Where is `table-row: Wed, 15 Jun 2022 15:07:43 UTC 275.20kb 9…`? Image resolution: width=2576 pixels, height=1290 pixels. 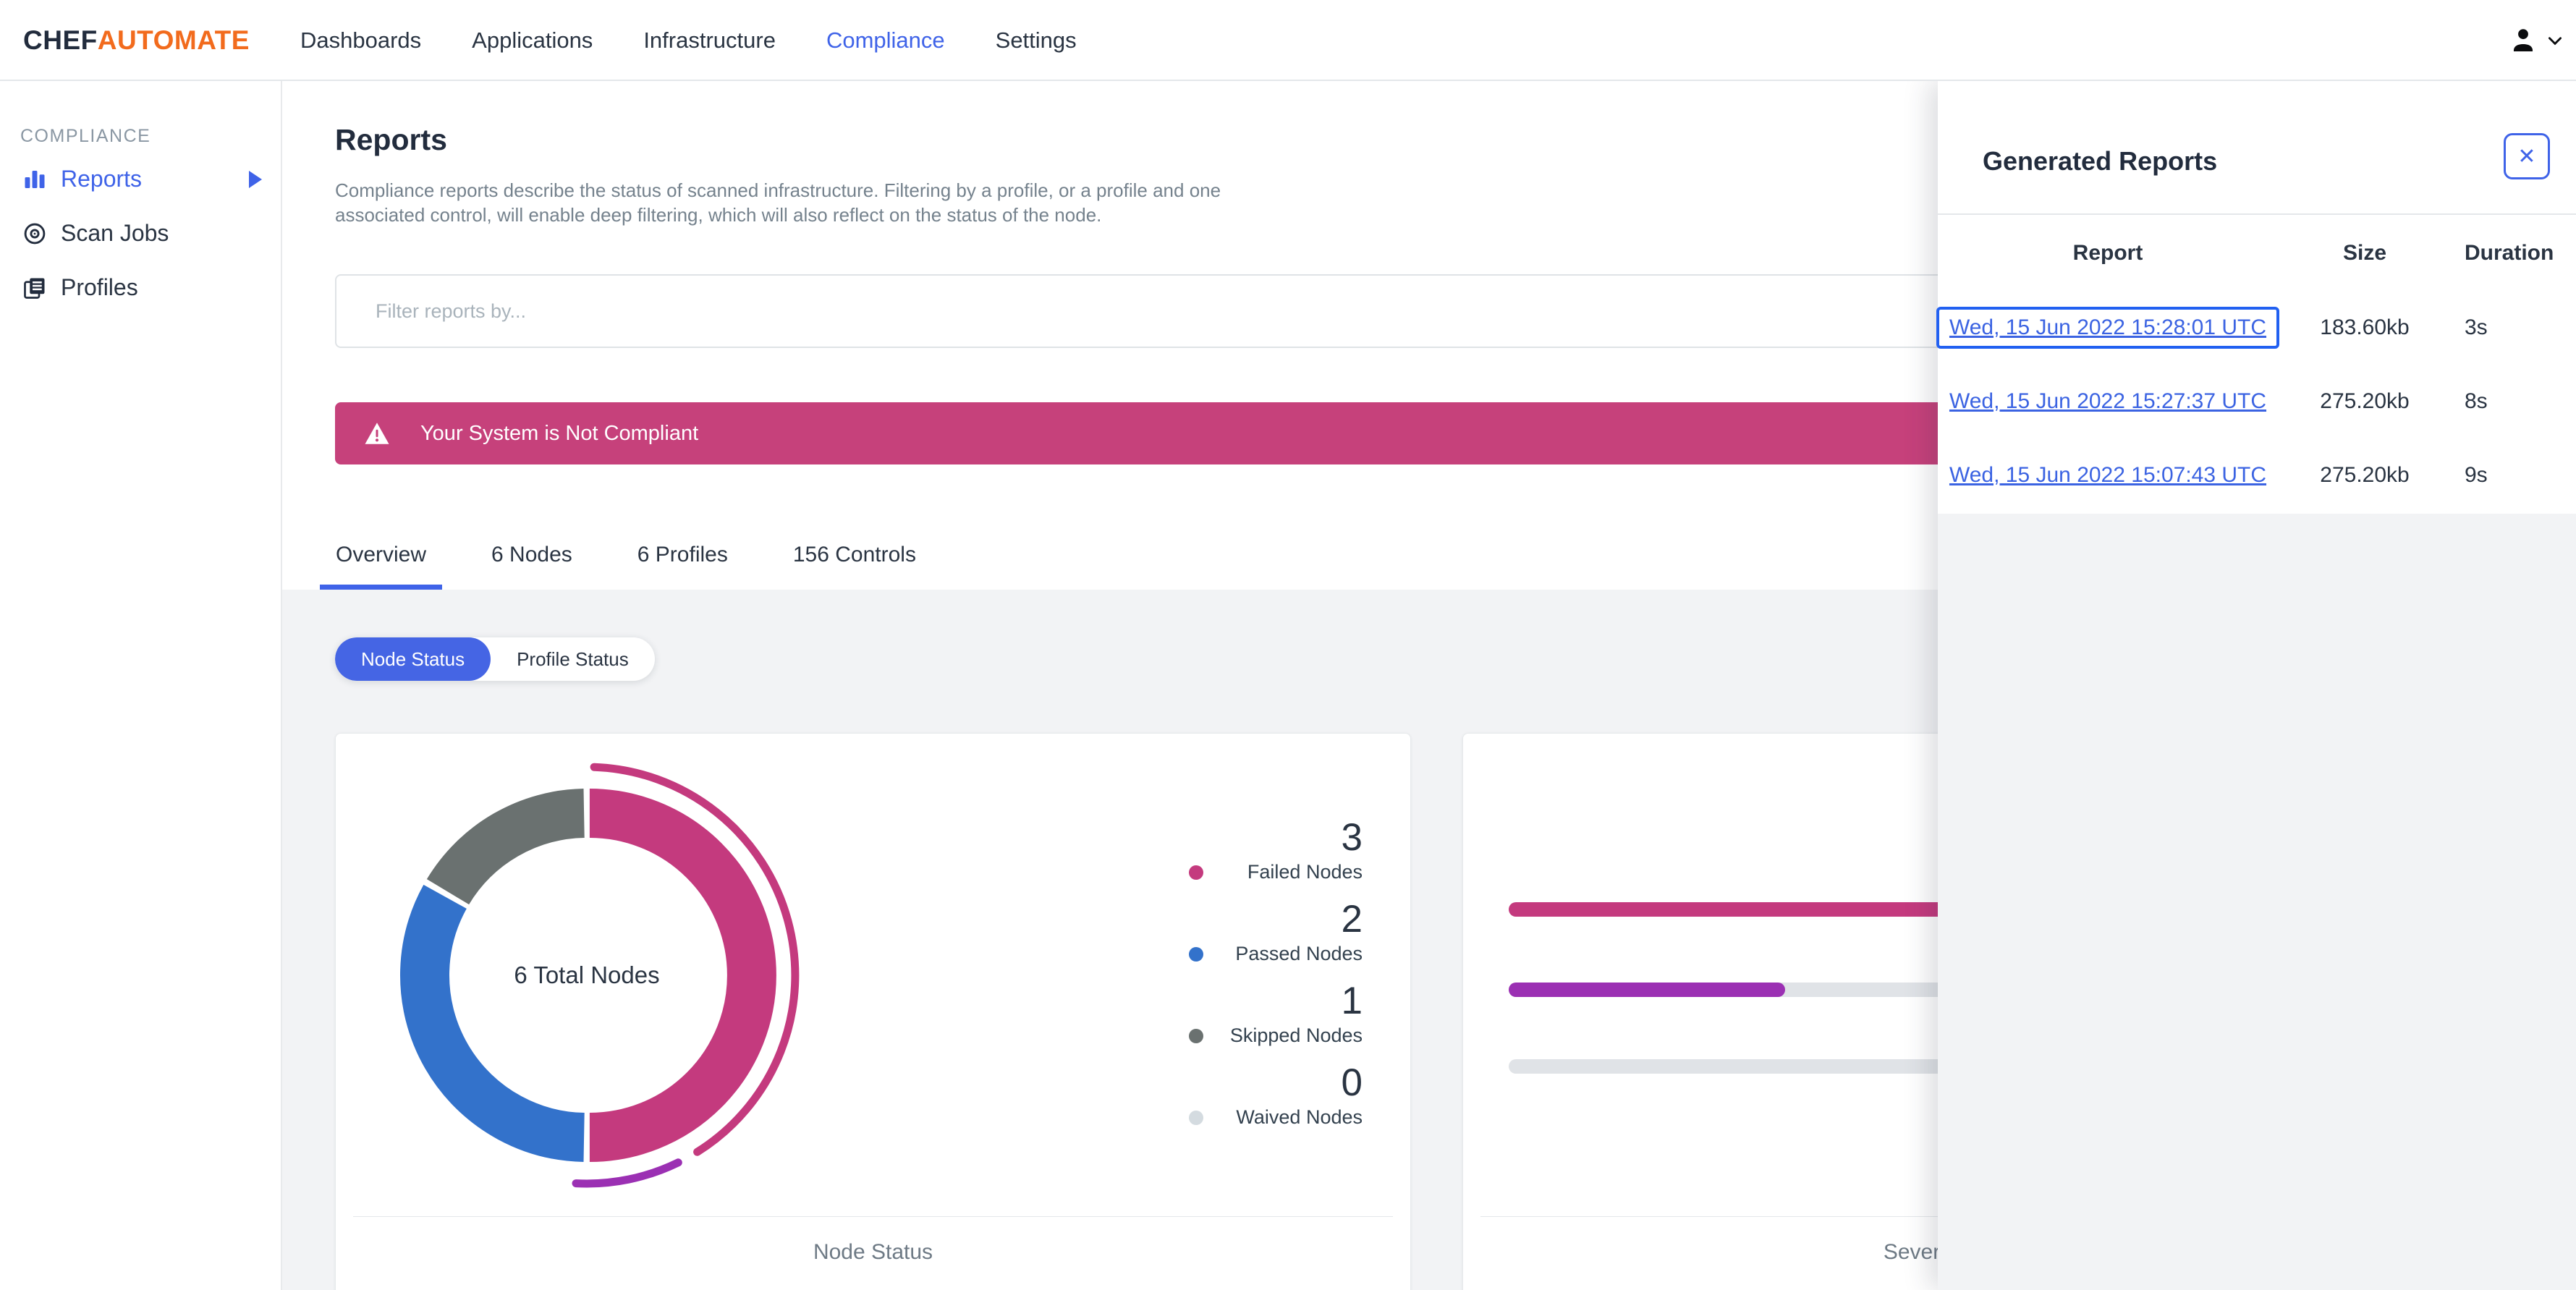 table-row: Wed, 15 Jun 2022 15:07:43 UTC 275.20kb 9… is located at coordinates (2257, 475).